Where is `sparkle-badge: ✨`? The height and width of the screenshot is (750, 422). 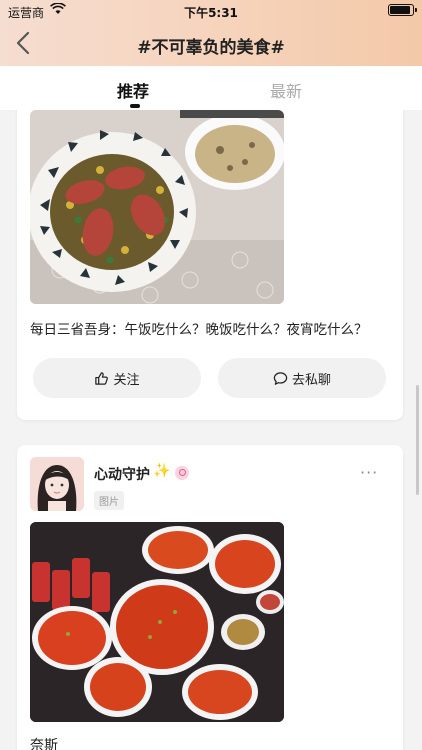
sparkle-badge: ✨ is located at coordinates (162, 471).